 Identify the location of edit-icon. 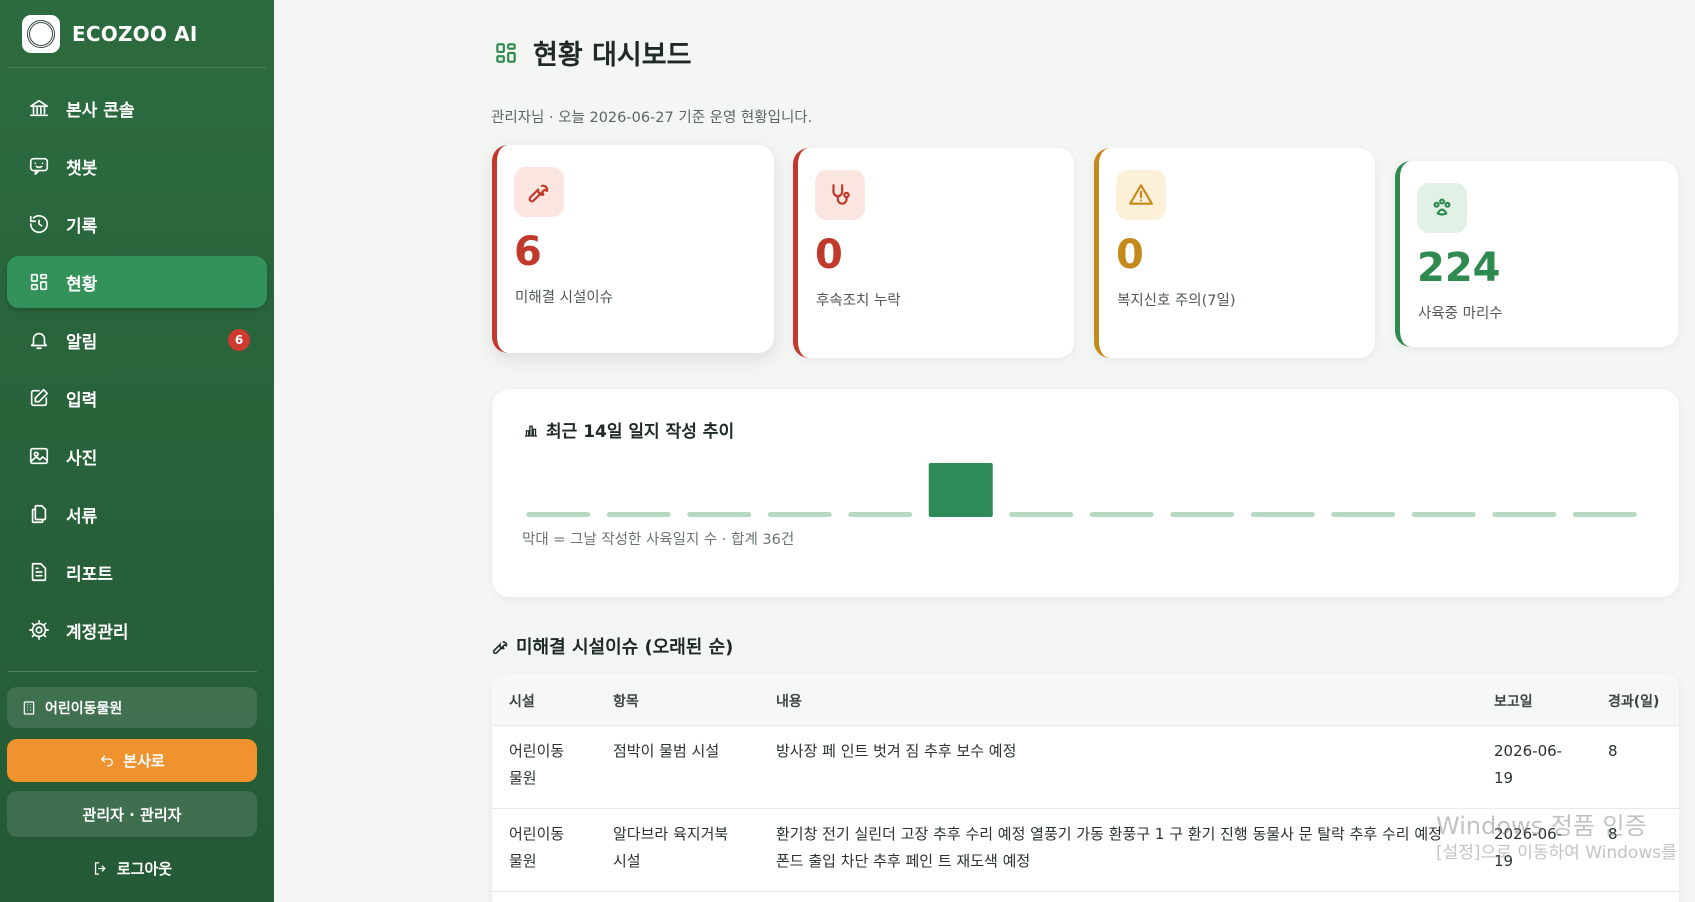
(39, 398).